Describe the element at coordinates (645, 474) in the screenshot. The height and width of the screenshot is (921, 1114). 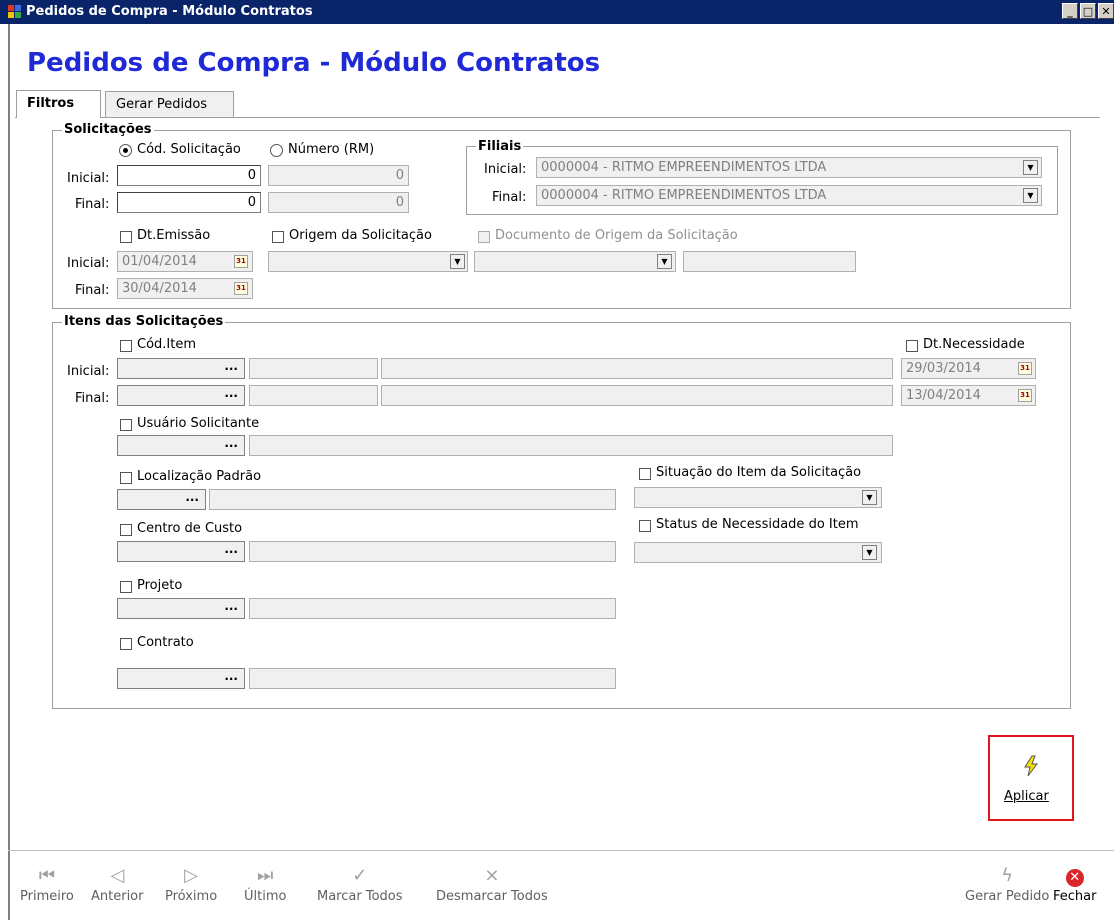
I see `situacao-checkbox` at that location.